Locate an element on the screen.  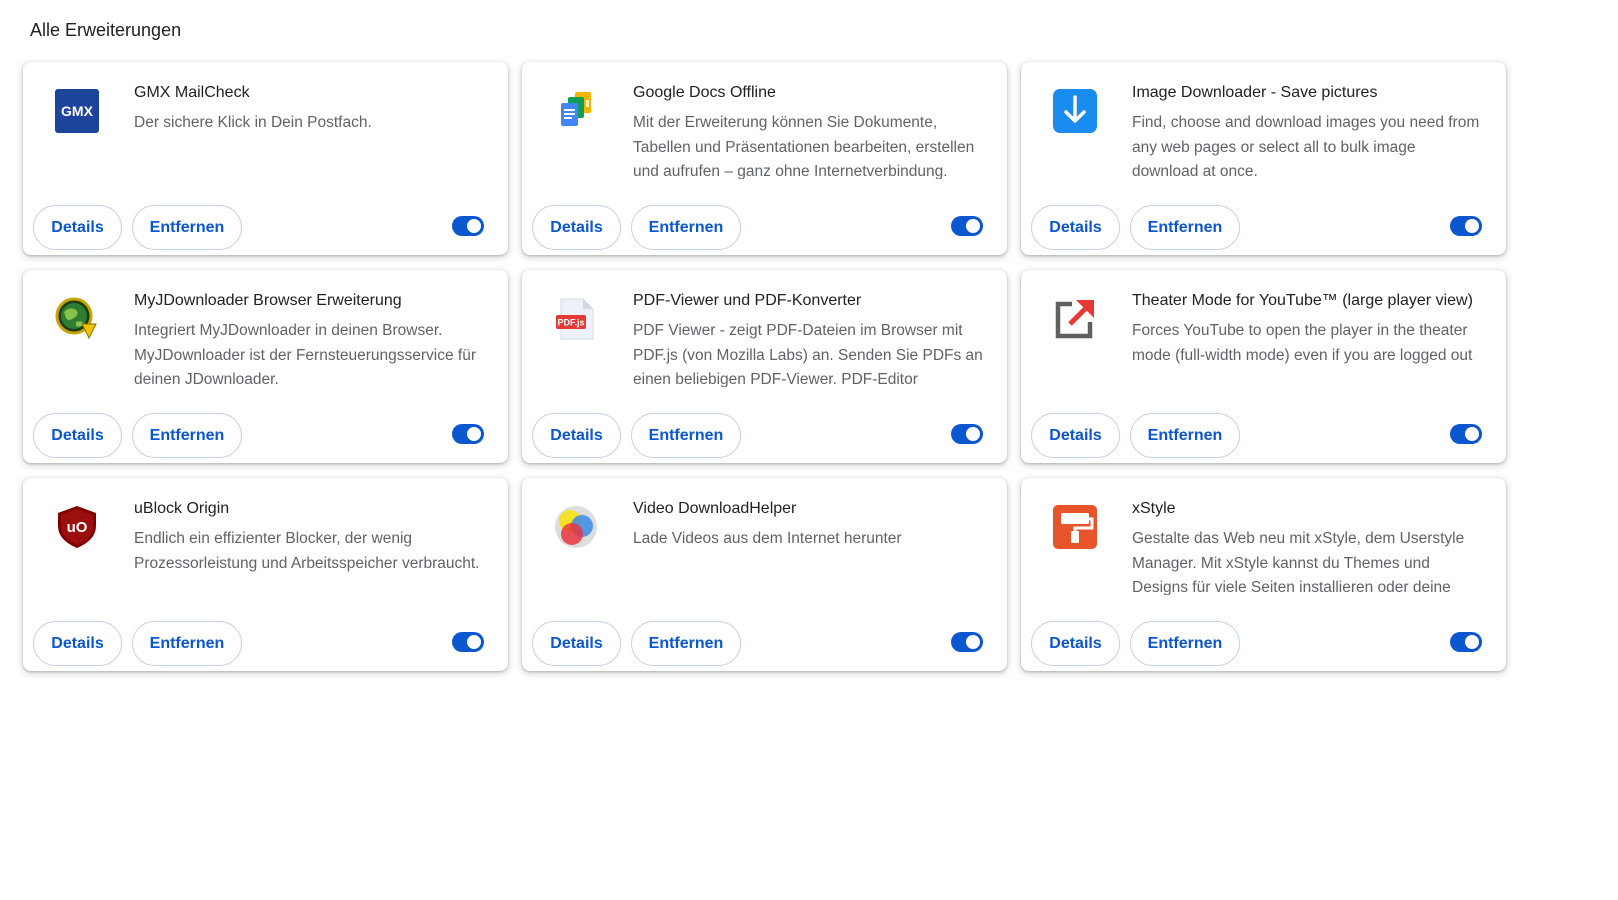
expand-arrow-icon is located at coordinates (1075, 319).